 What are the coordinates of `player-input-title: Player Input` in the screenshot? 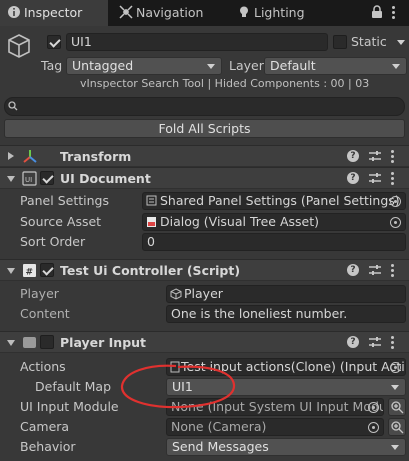 It's located at (103, 342).